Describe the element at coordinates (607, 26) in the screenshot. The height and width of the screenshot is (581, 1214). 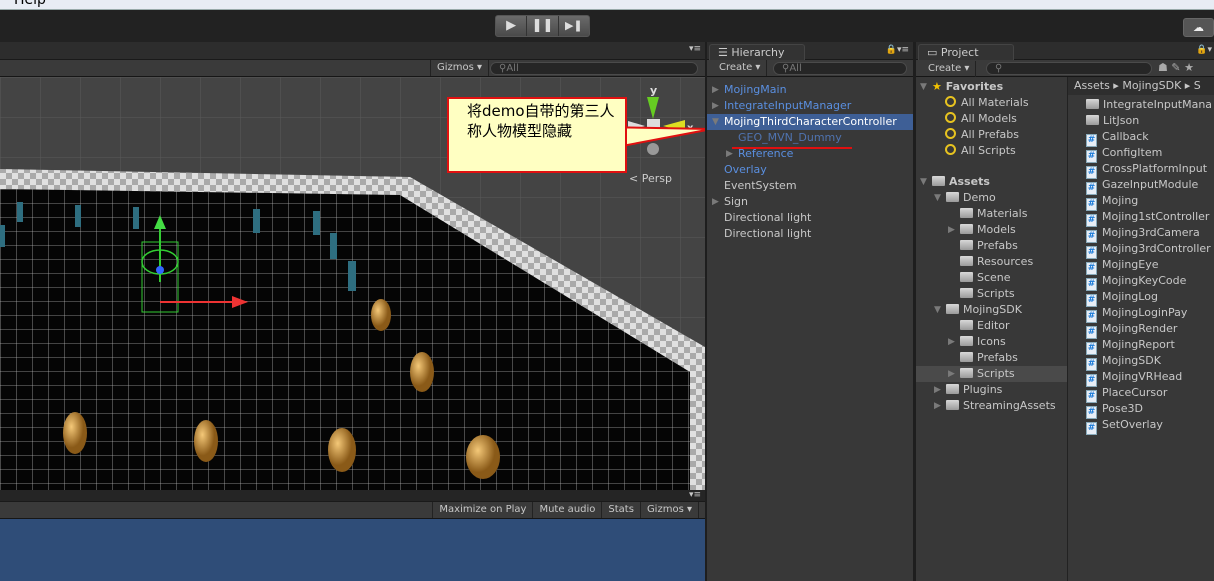
I see `main-toolbar` at that location.